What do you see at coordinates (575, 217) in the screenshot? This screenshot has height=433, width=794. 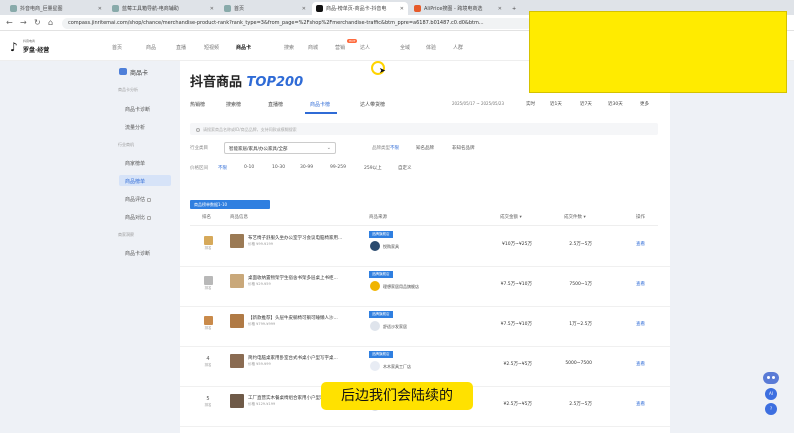 I see `col-gmv: 成交件数 ▾` at bounding box center [575, 217].